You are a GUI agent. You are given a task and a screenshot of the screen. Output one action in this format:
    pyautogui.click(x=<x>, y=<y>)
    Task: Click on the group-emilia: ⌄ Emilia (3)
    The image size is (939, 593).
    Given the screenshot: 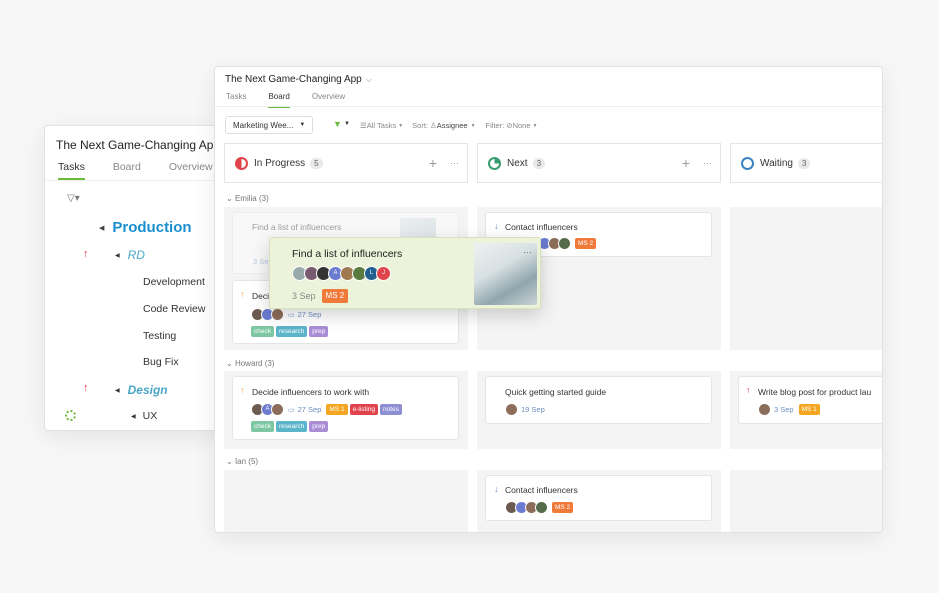 What is the action you would take?
    pyautogui.click(x=247, y=198)
    